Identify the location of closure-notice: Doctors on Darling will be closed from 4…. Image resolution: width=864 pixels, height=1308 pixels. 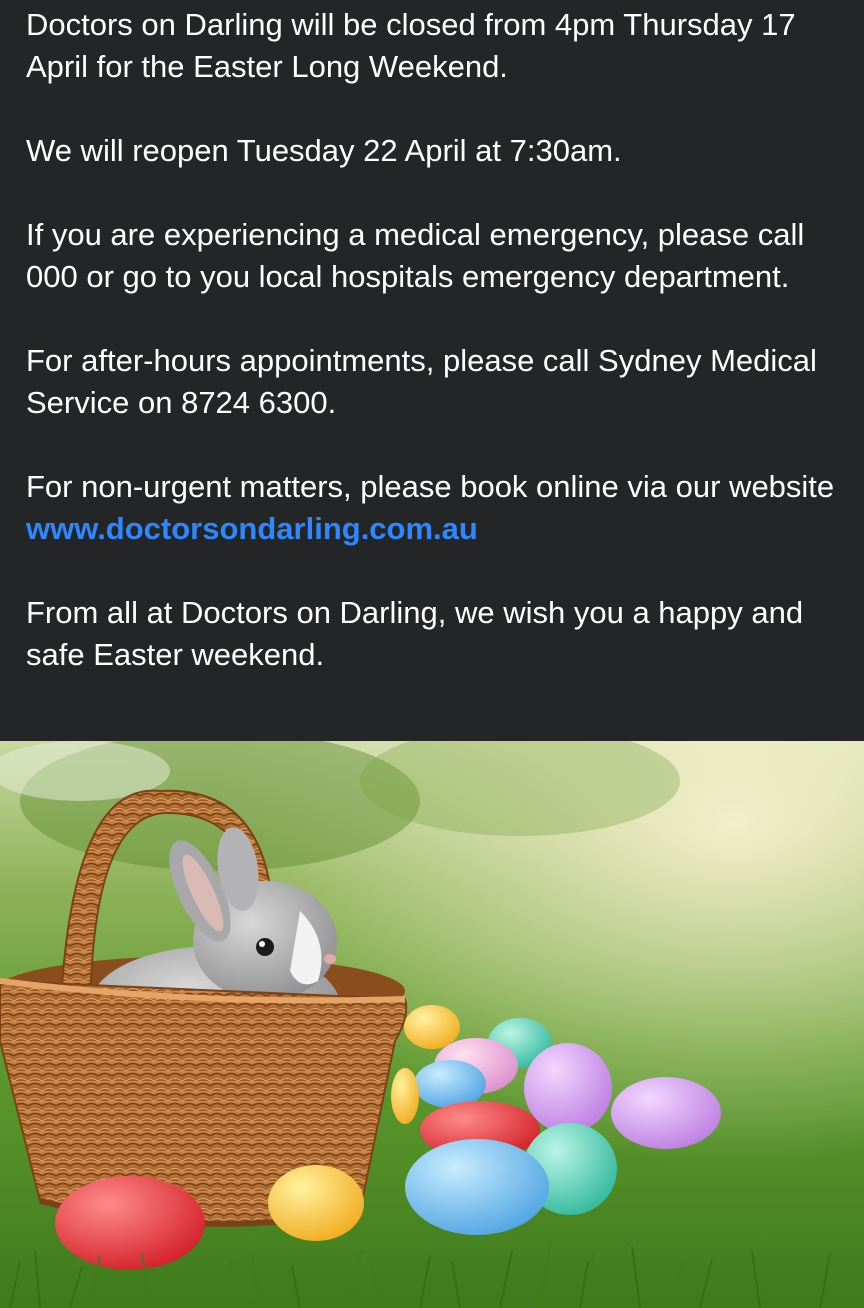
(411, 45).